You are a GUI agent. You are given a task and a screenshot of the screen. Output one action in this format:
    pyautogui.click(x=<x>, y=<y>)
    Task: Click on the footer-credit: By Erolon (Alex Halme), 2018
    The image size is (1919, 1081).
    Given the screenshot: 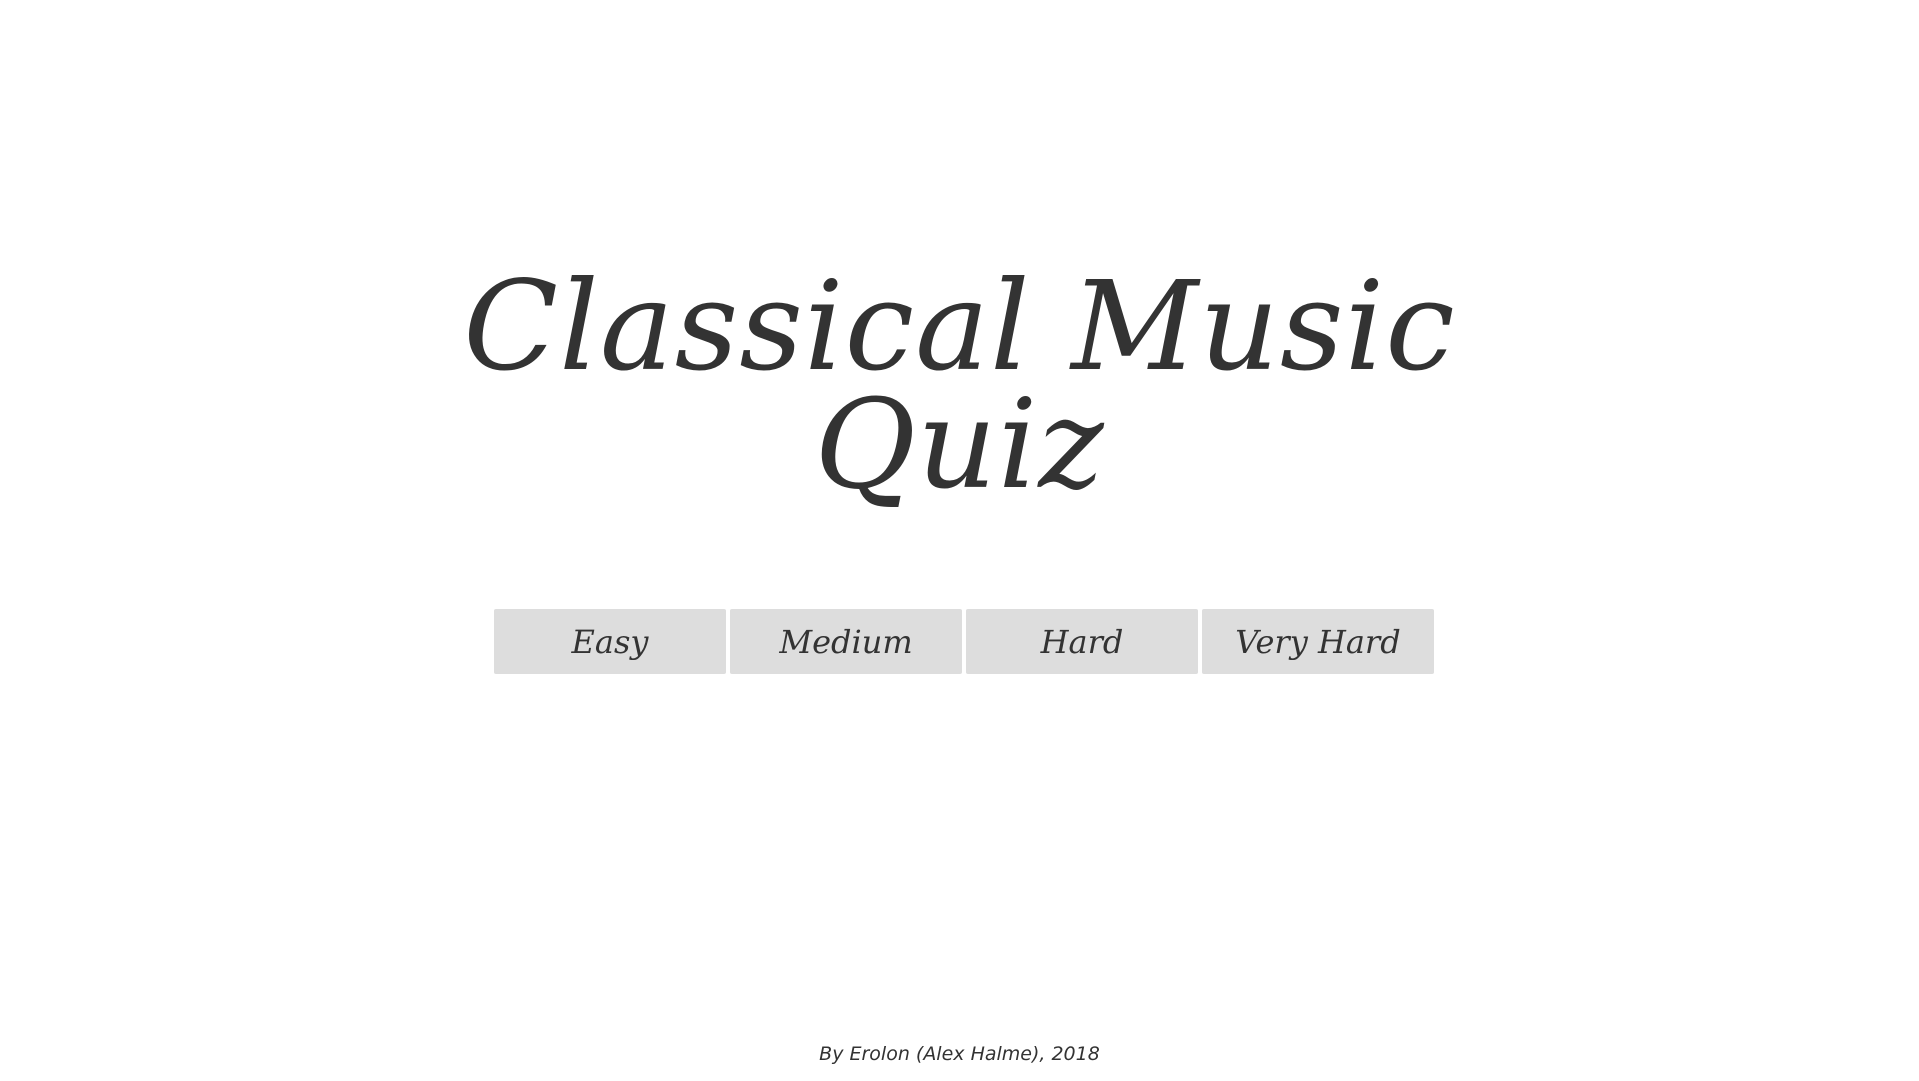 What is the action you would take?
    pyautogui.click(x=959, y=1054)
    